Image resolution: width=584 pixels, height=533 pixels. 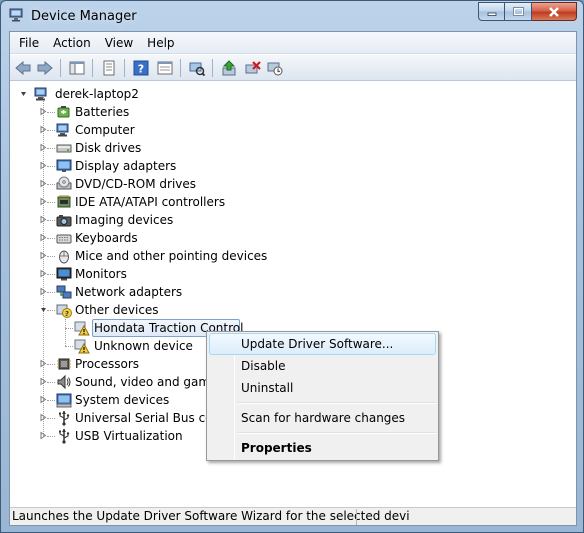 I want to click on close-button, so click(x=554, y=11).